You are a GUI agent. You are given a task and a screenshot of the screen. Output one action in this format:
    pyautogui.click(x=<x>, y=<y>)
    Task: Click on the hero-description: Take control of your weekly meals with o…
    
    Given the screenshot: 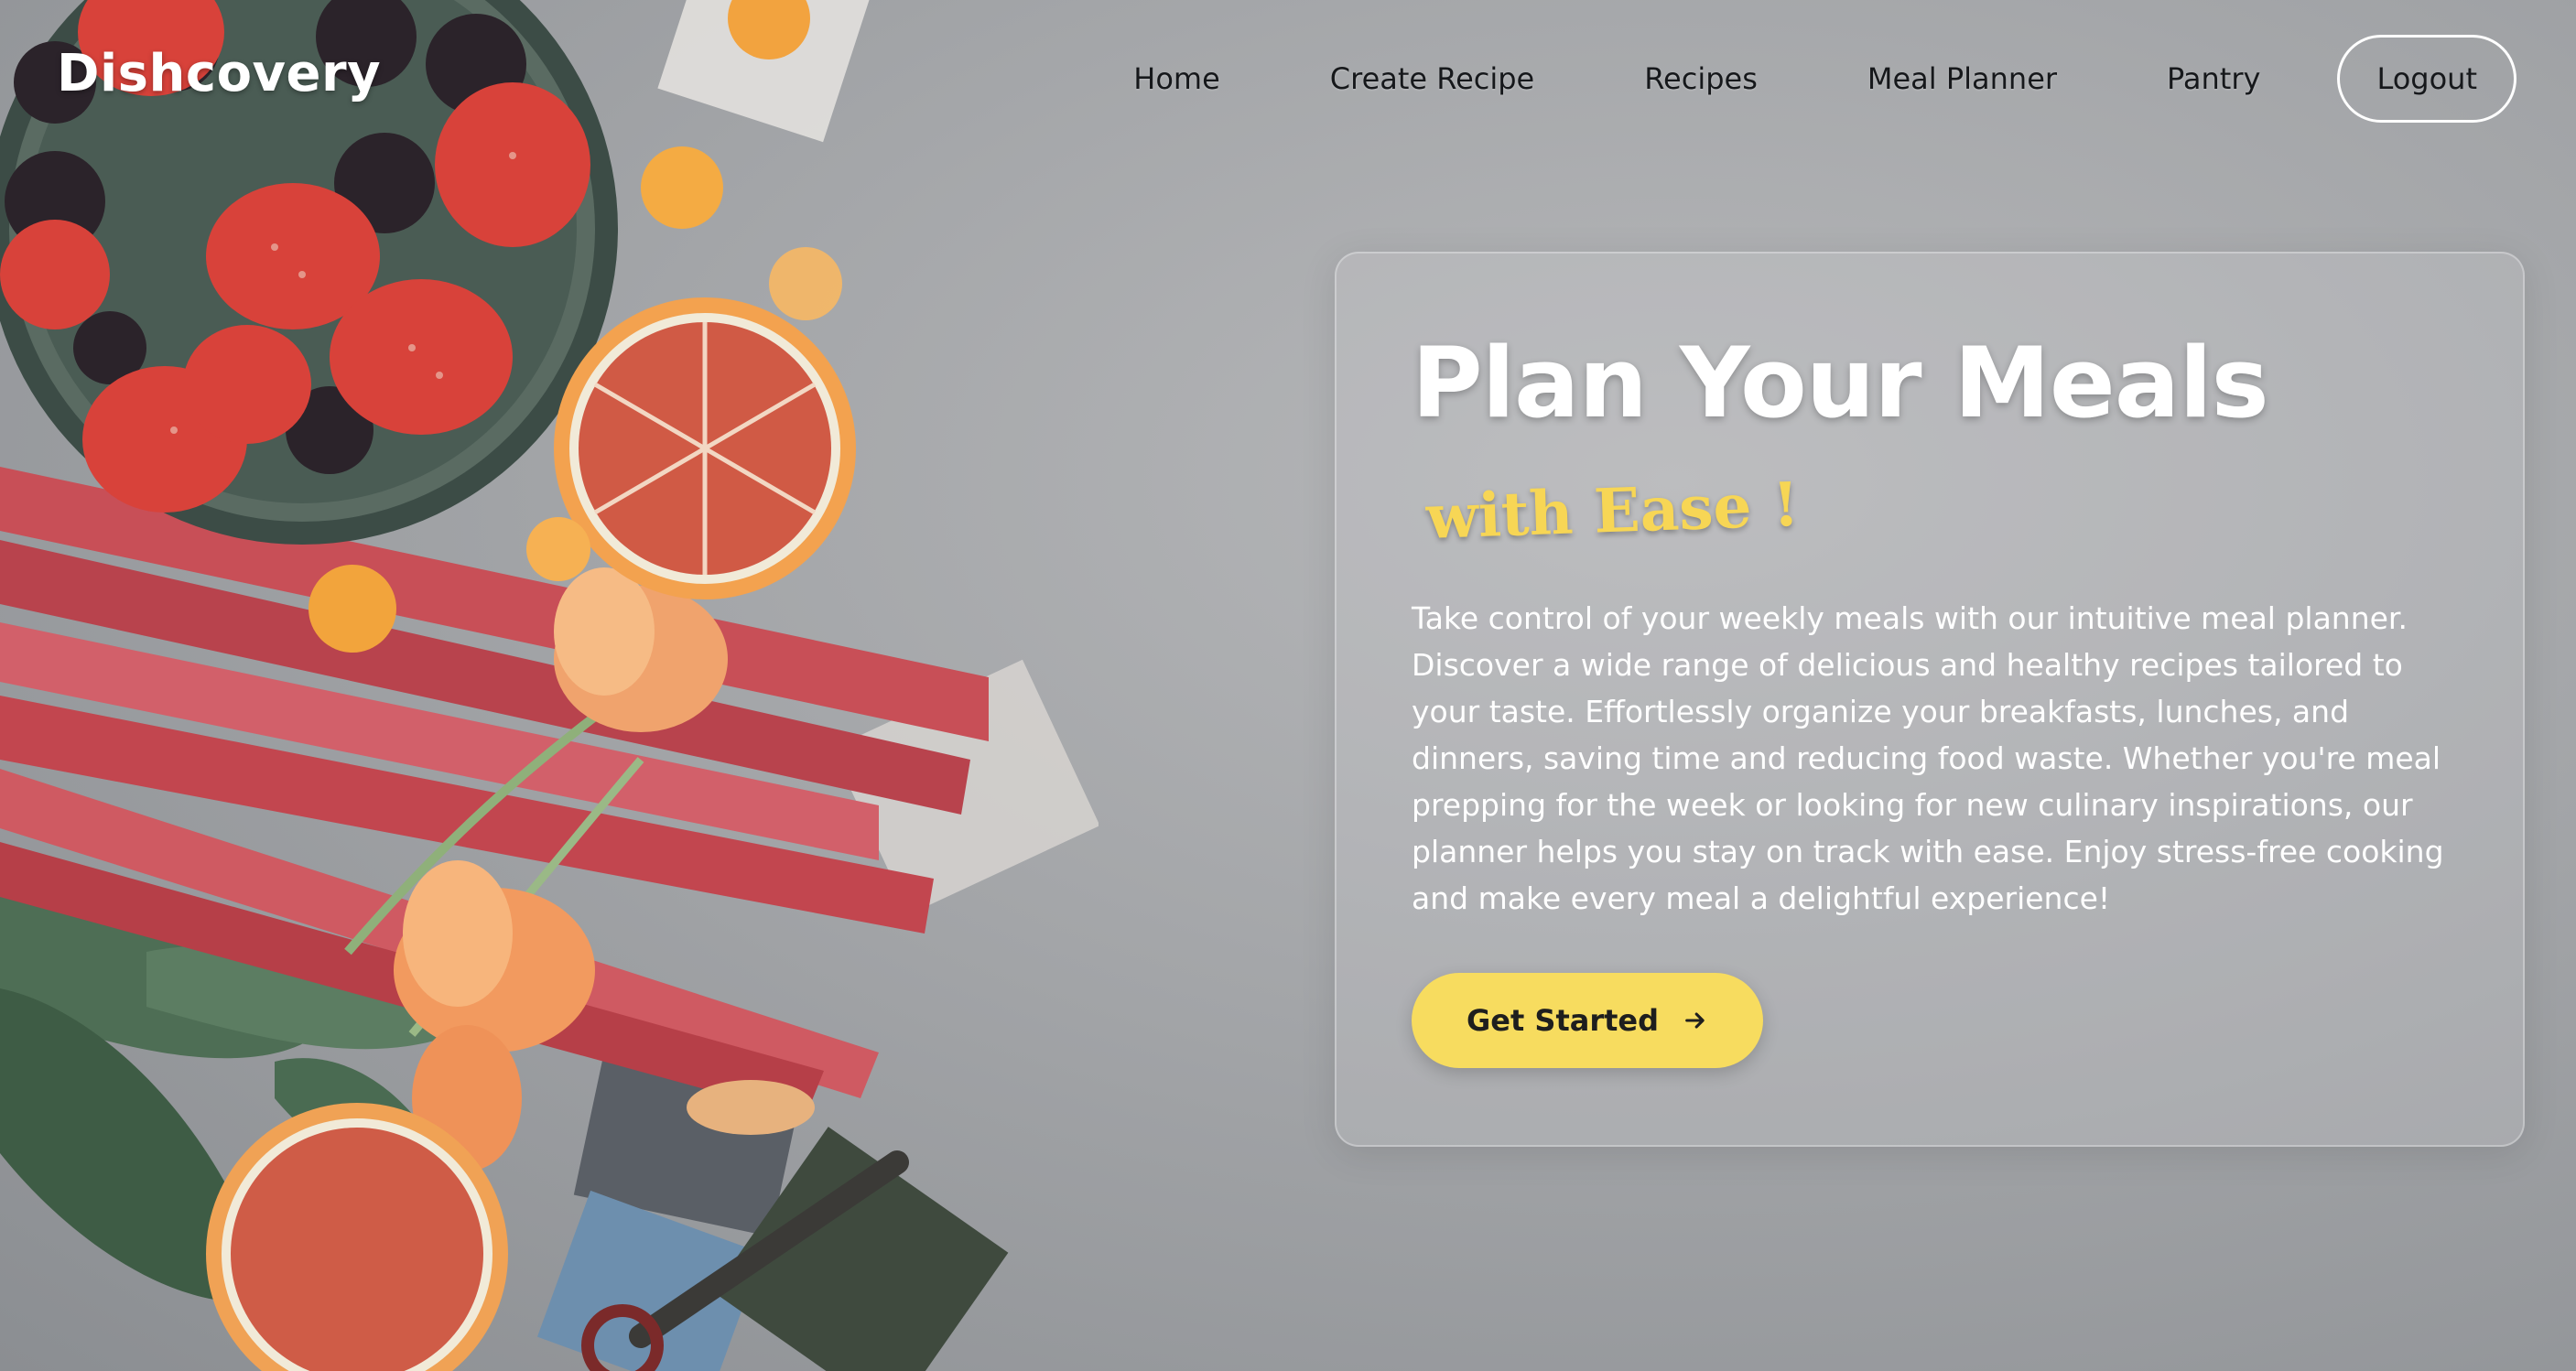 What is the action you would take?
    pyautogui.click(x=1928, y=758)
    